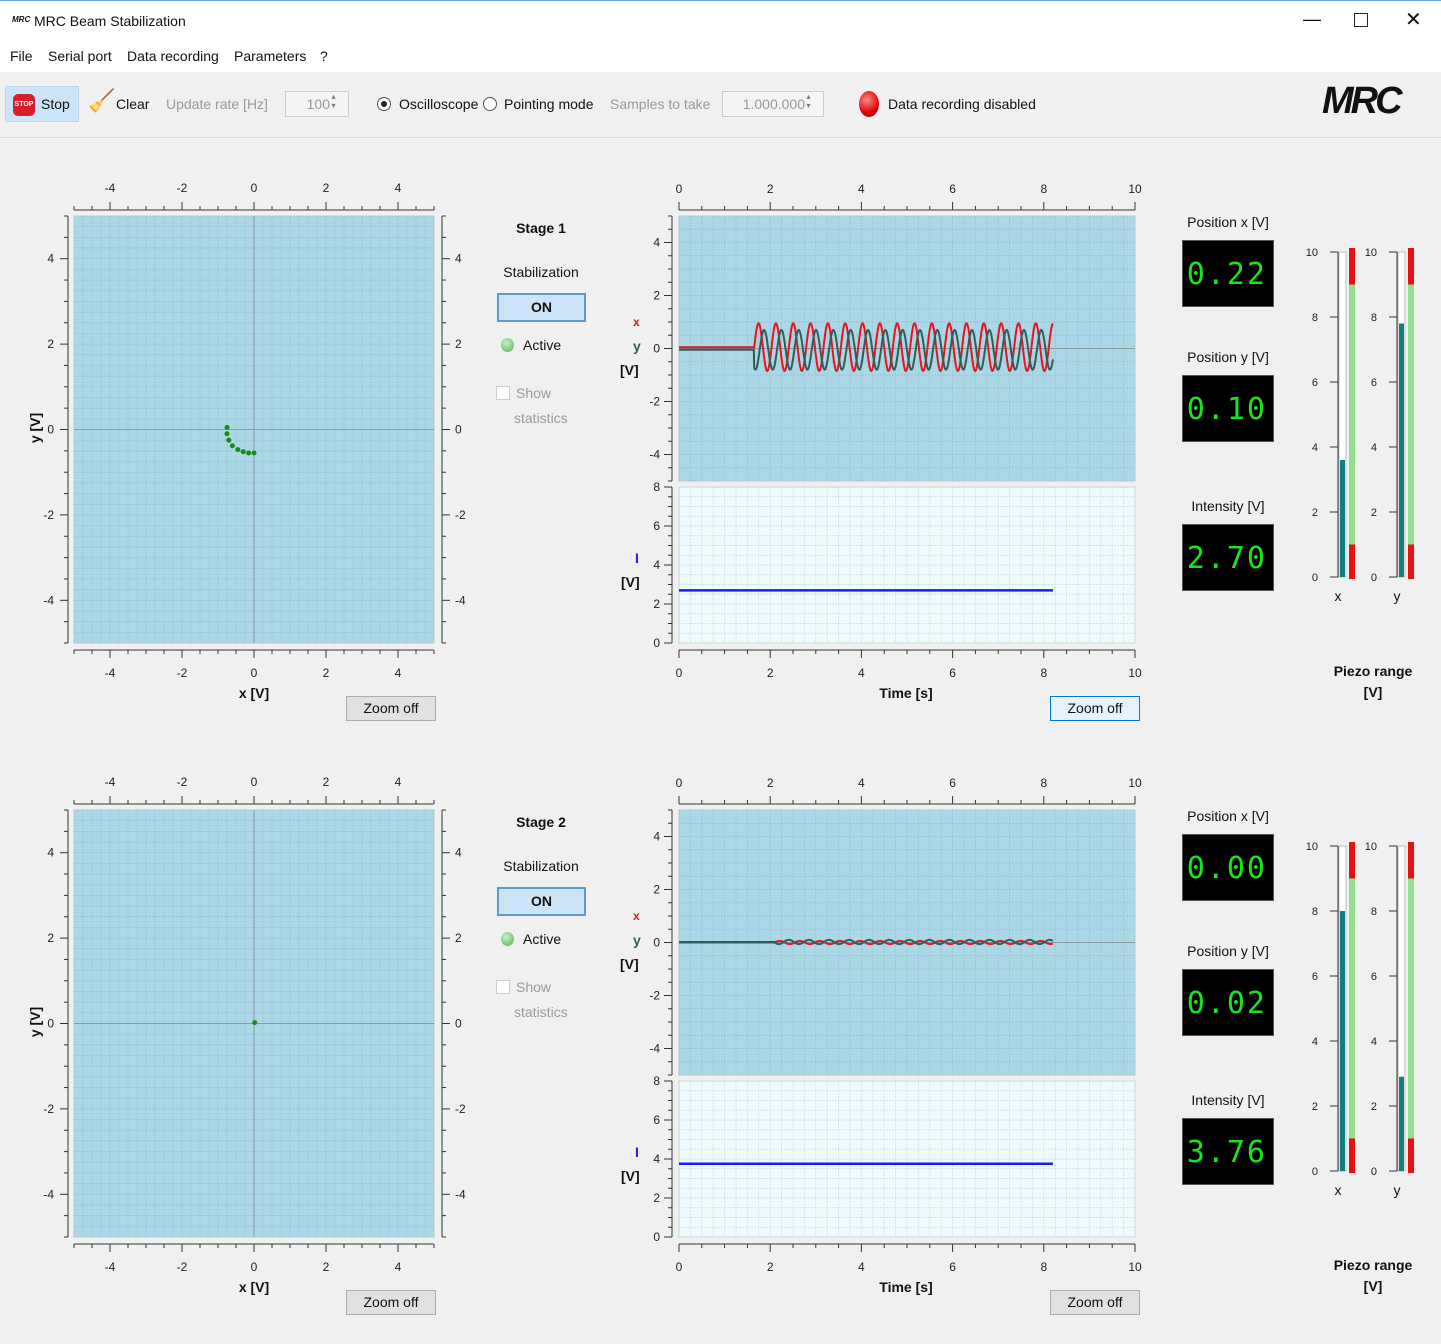  Describe the element at coordinates (1373, 1286) in the screenshot. I see `piezo-range-unit: [V]` at that location.